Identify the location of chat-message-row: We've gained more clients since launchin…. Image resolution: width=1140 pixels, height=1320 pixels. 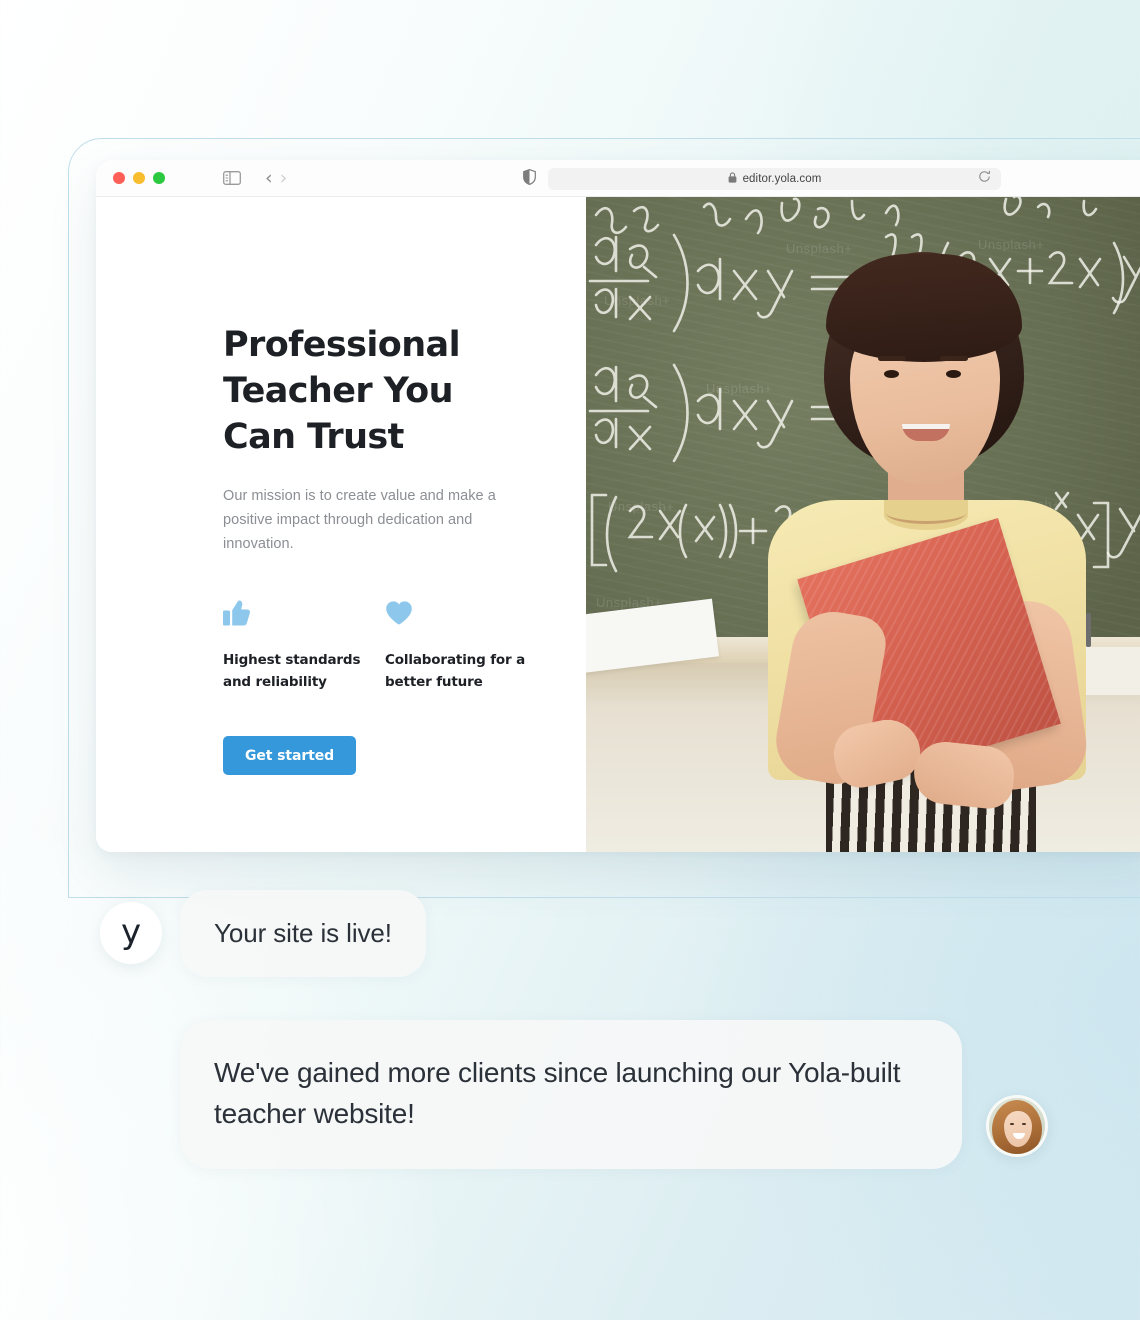
(614, 1094).